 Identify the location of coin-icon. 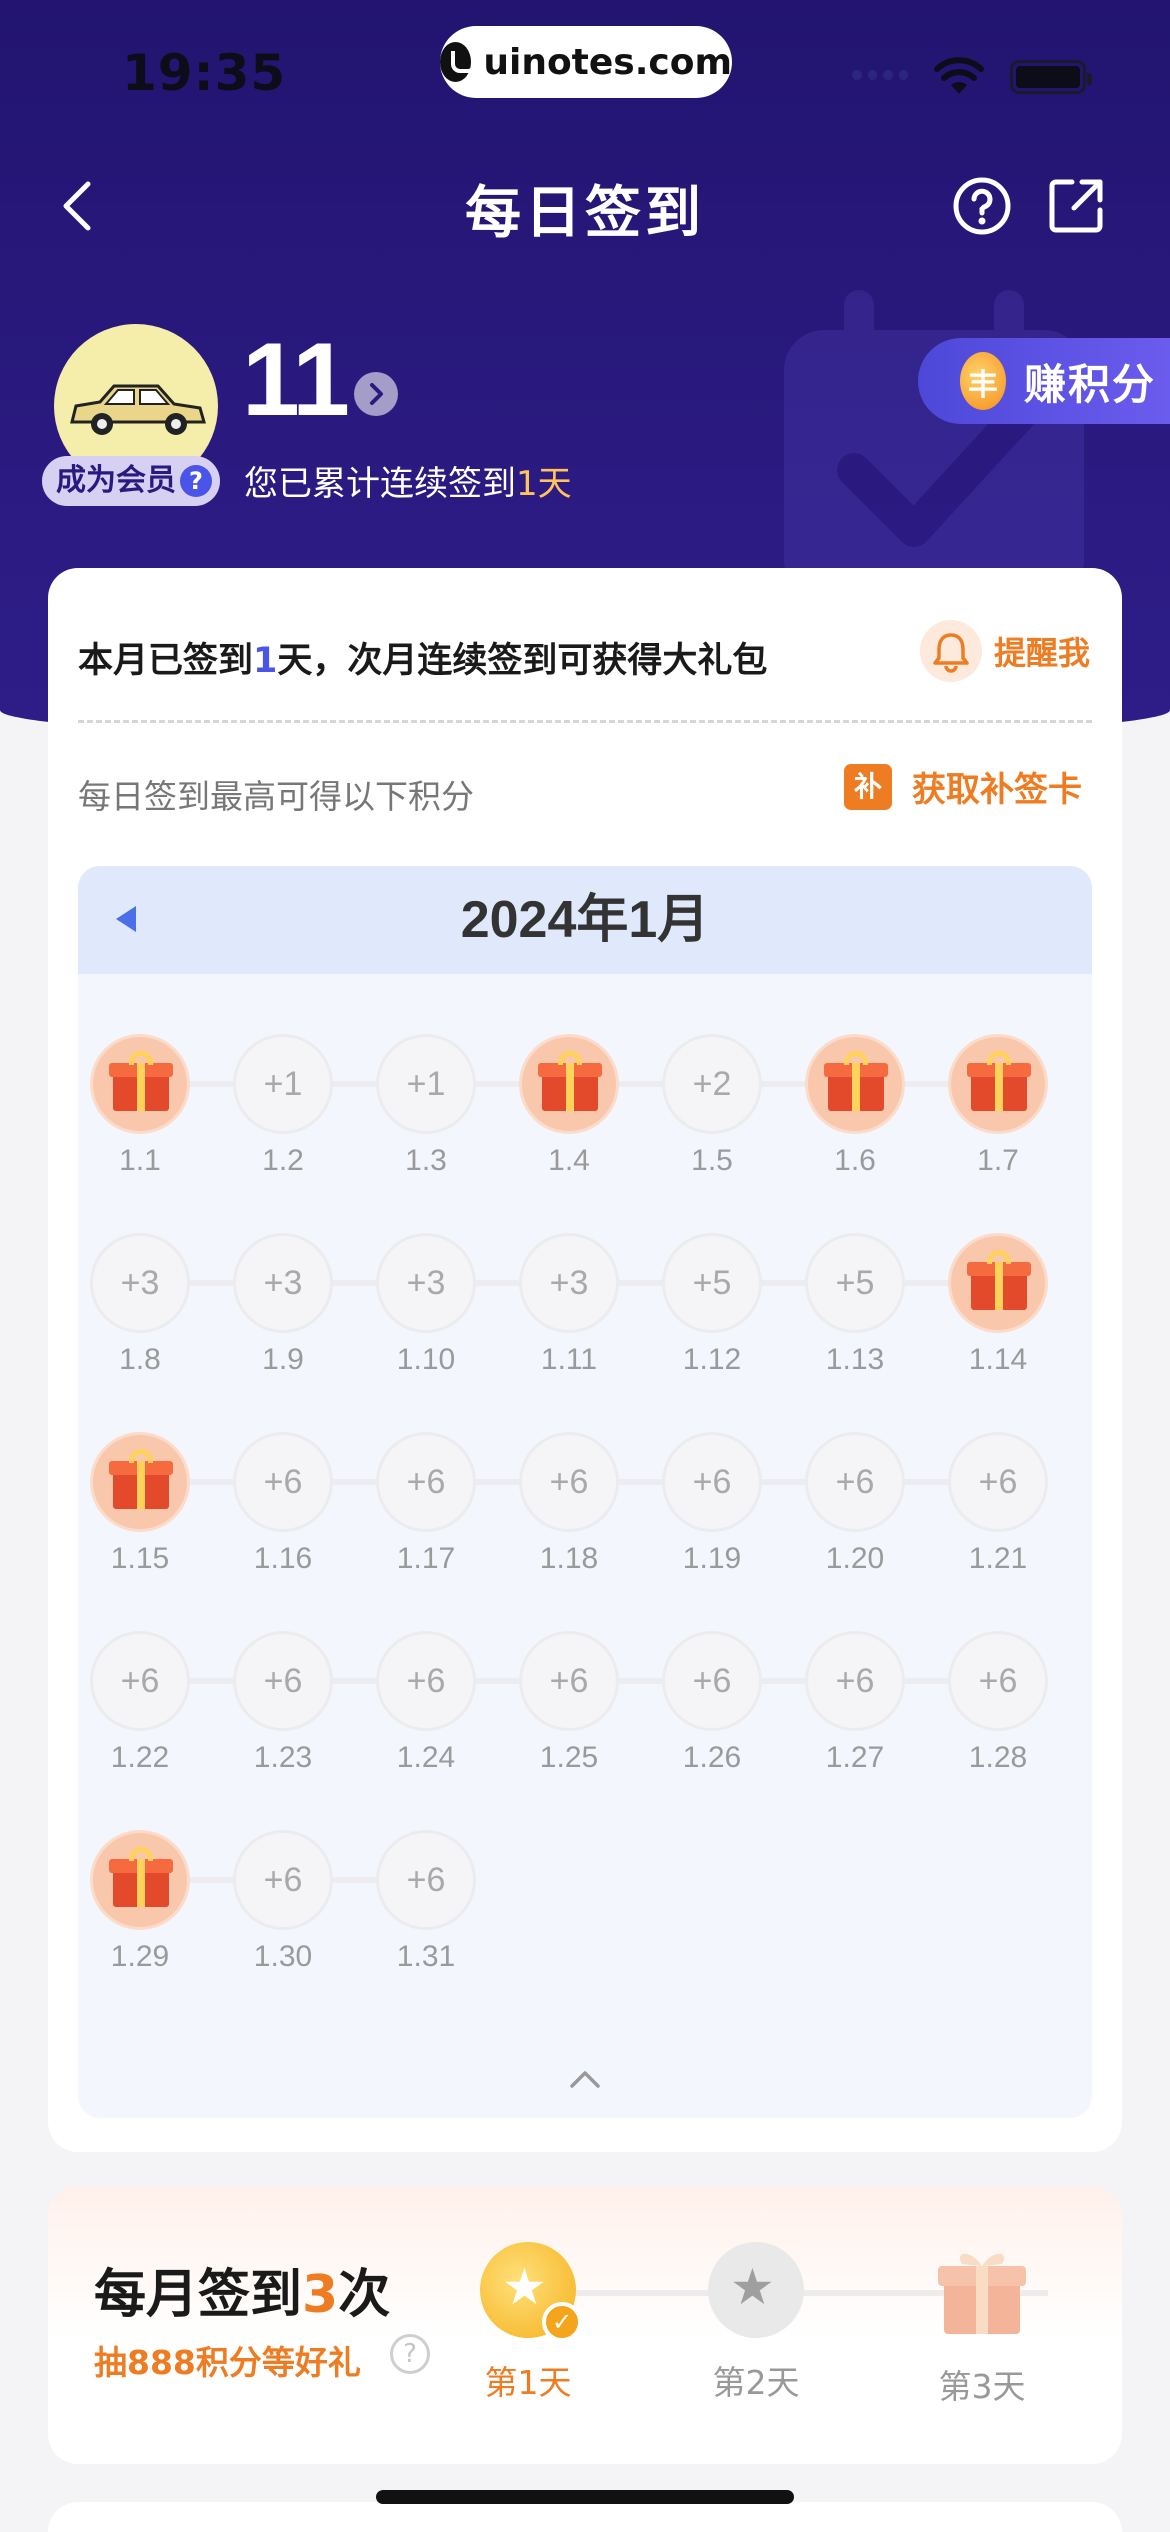
(983, 381).